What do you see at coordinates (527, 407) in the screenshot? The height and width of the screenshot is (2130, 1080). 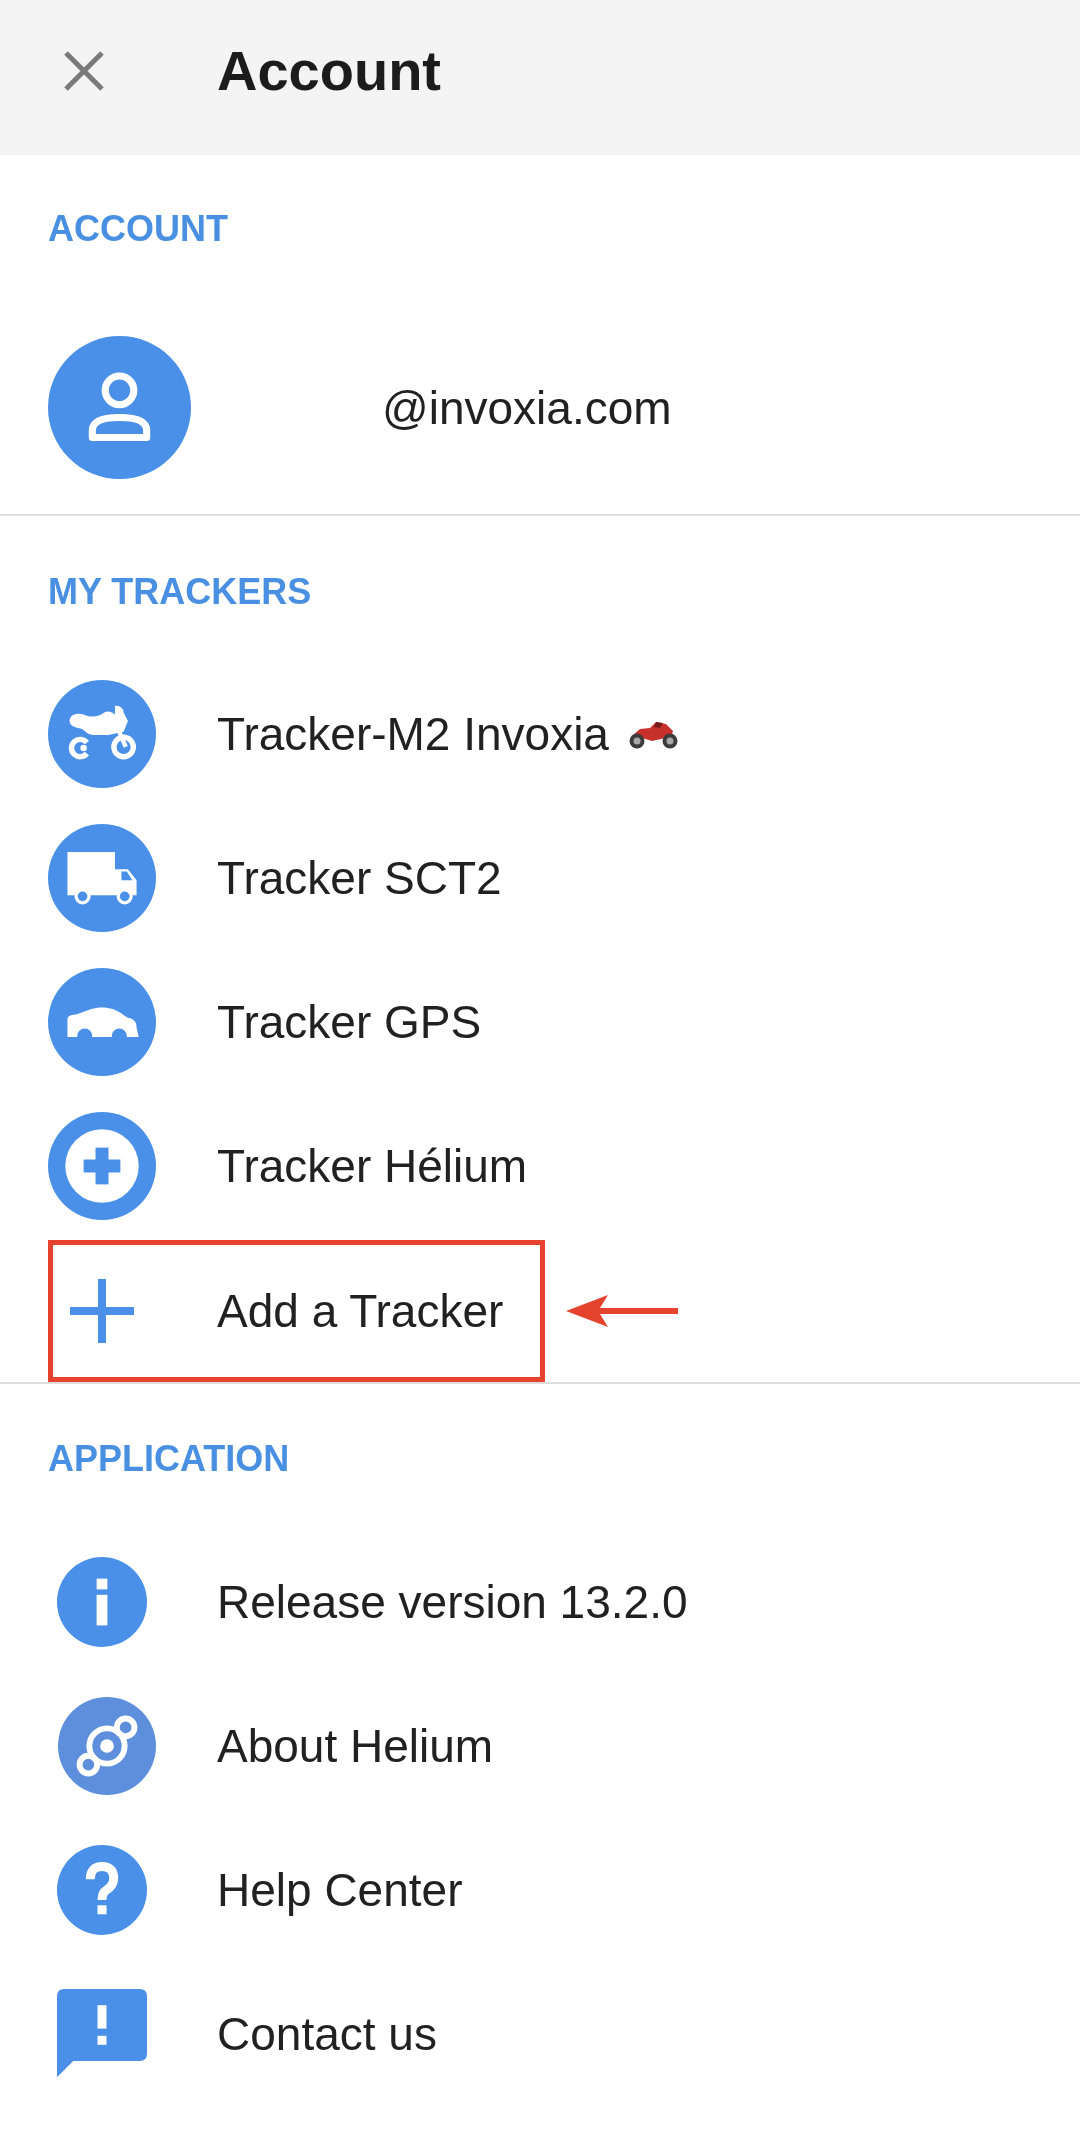 I see `account-email: @invoxia.com` at bounding box center [527, 407].